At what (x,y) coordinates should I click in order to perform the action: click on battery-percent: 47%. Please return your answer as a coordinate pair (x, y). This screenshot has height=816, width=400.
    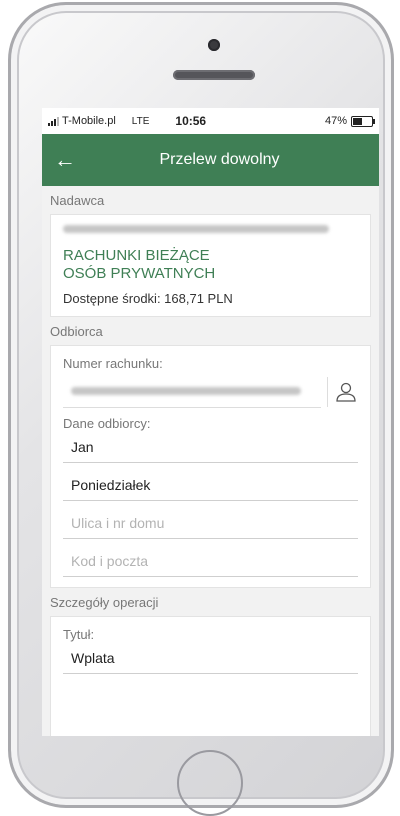
    Looking at the image, I should click on (335, 121).